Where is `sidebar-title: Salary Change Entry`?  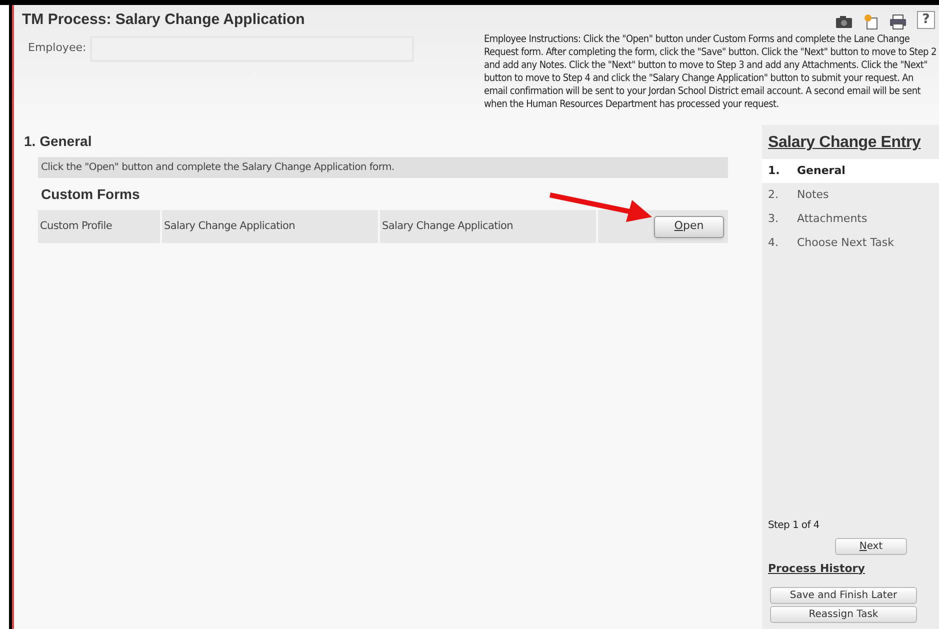
sidebar-title: Salary Change Entry is located at coordinates (844, 143).